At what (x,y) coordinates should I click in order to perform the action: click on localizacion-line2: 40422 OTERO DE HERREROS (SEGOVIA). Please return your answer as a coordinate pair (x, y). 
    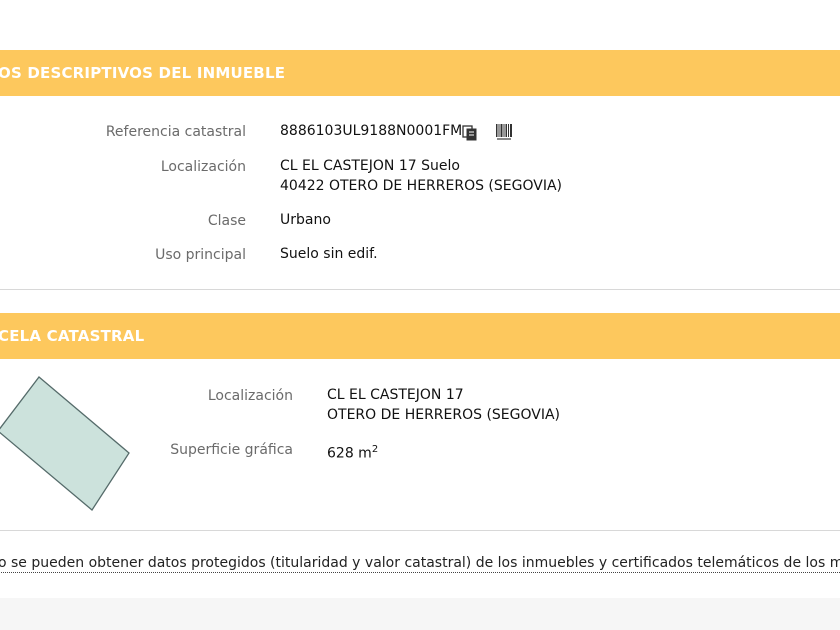
    Looking at the image, I should click on (421, 186).